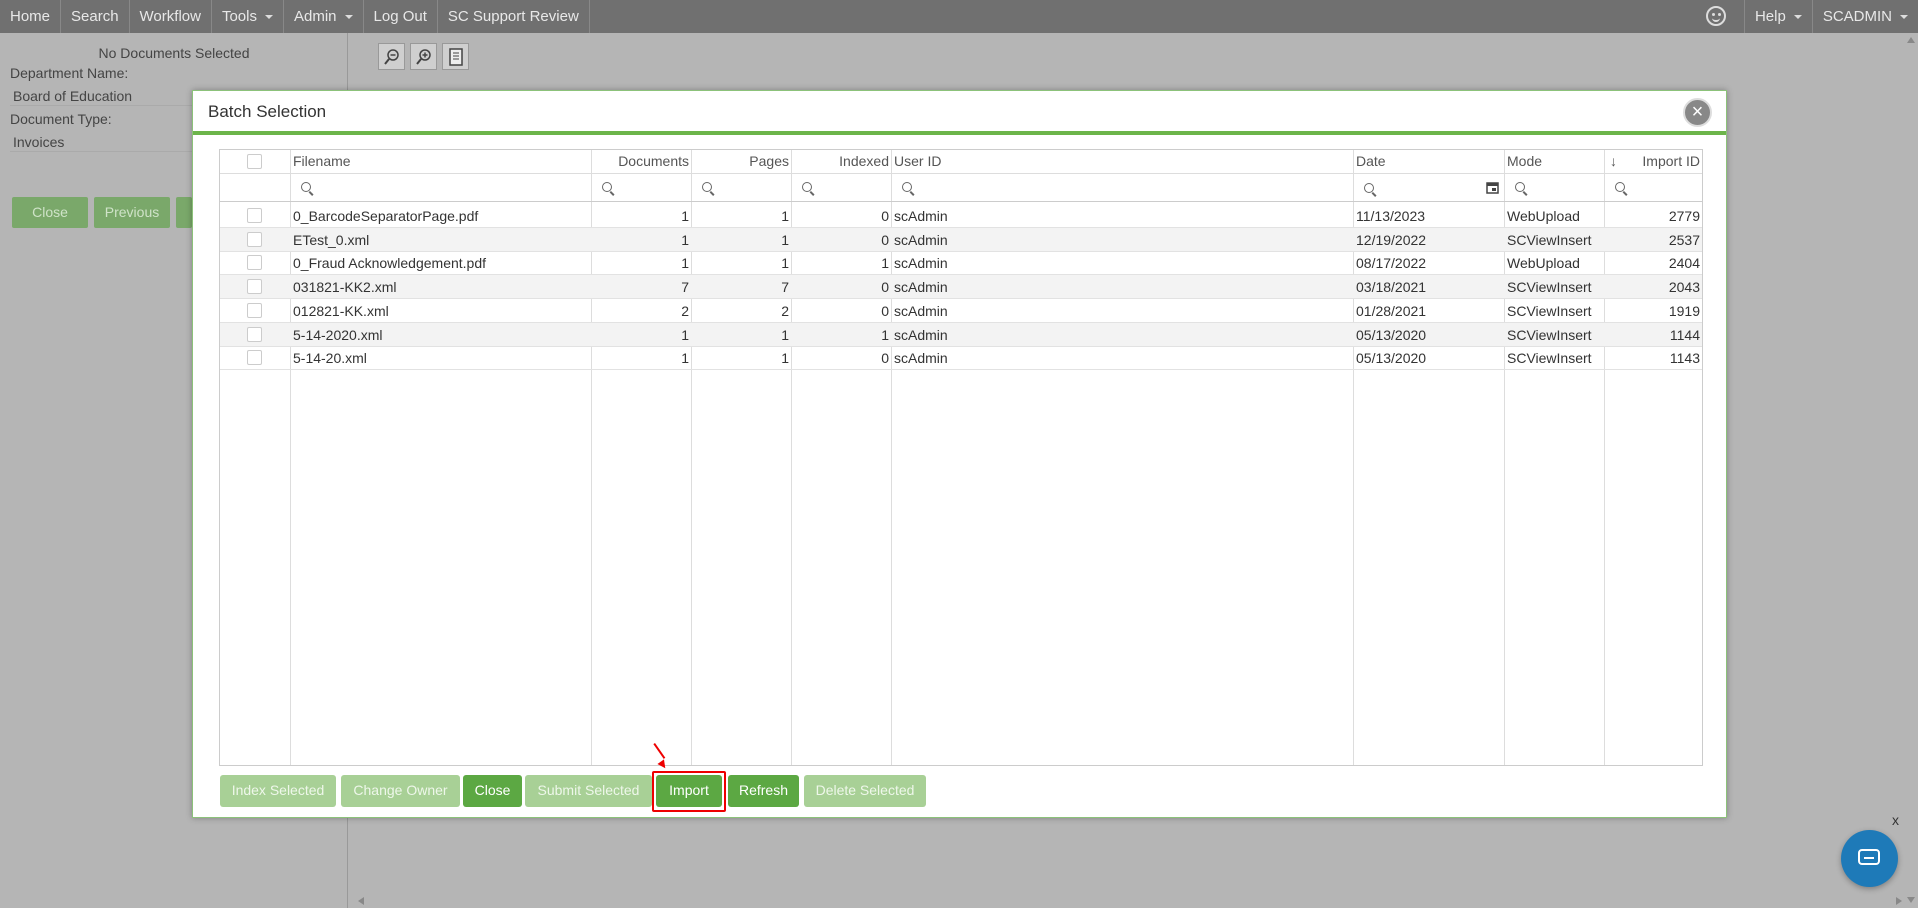  What do you see at coordinates (1865, 16) in the screenshot?
I see `nav-user-menu: SCADMIN` at bounding box center [1865, 16].